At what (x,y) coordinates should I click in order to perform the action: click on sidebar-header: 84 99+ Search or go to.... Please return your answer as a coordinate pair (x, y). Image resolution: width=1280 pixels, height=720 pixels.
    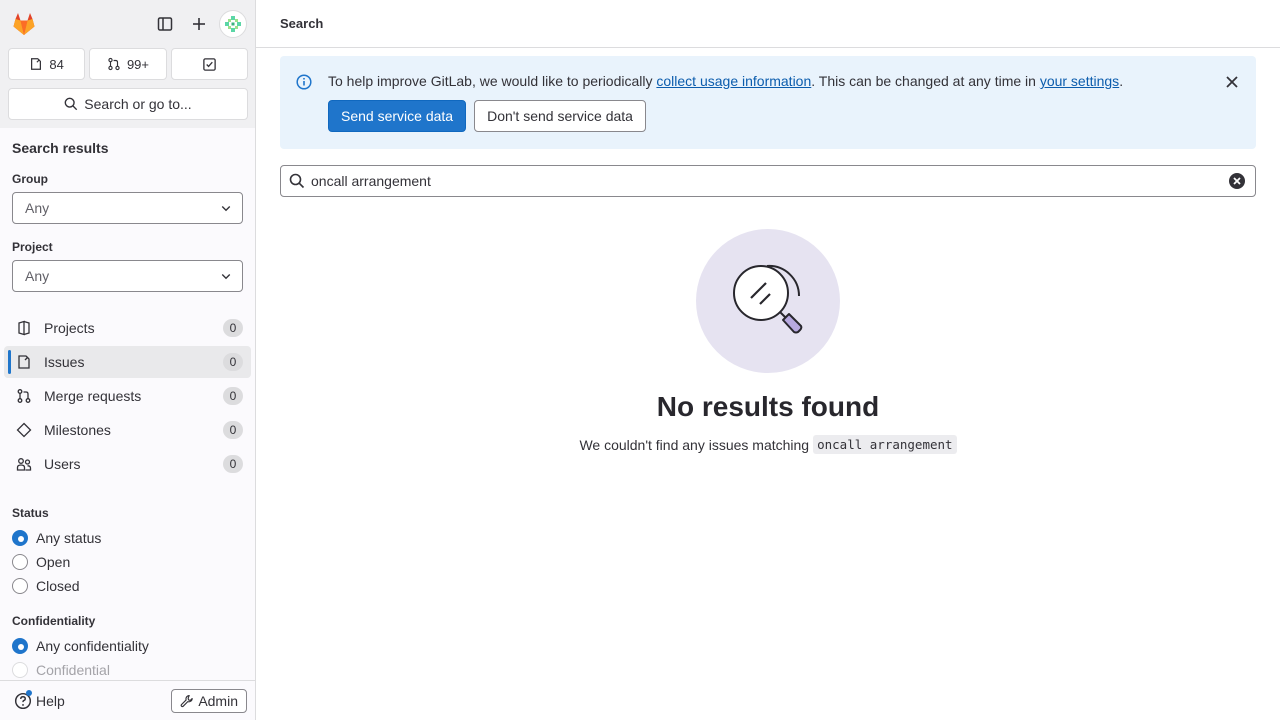
    Looking at the image, I should click on (127, 64).